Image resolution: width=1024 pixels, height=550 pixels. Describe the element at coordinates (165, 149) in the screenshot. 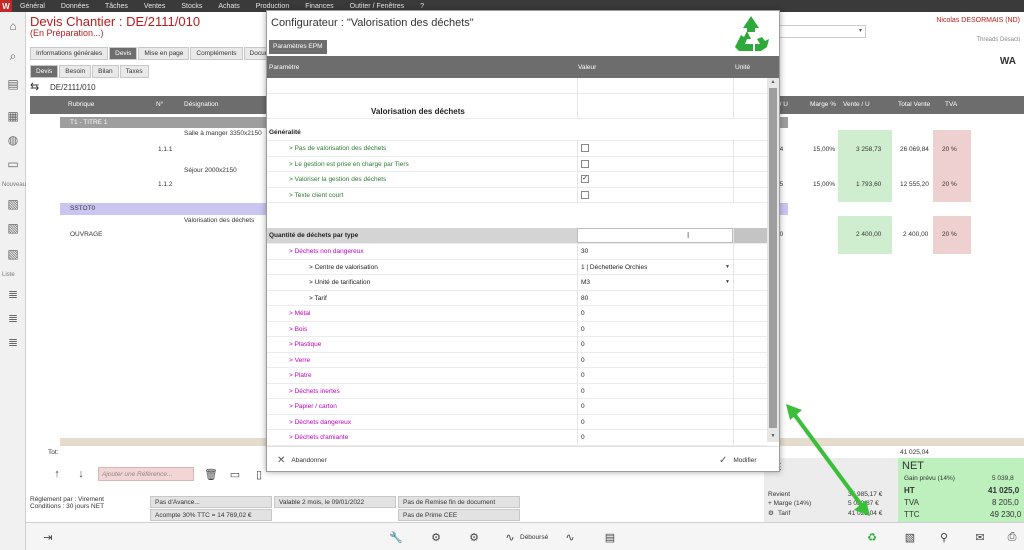

I see `row1-num: 1.1.1` at that location.